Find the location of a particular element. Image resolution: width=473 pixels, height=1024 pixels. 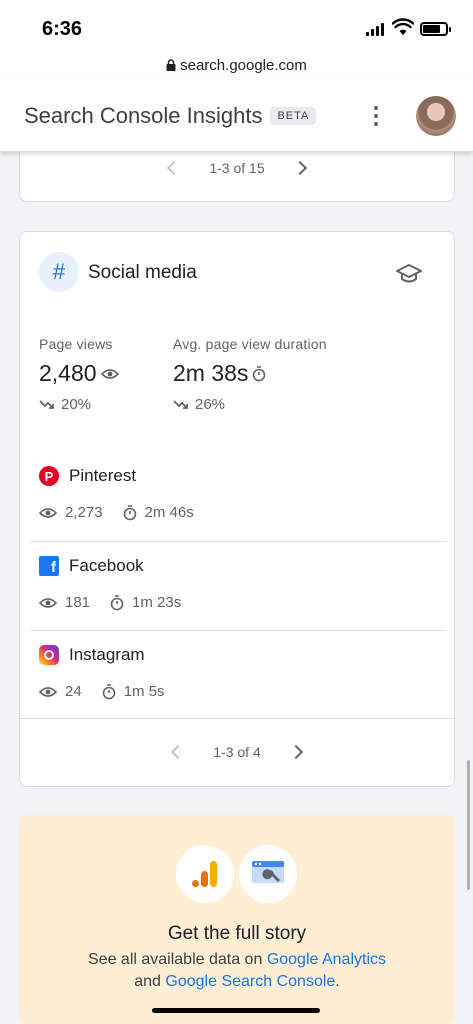

list-item: P Pinterest 2,273 2m 46s is located at coordinates (238, 496).